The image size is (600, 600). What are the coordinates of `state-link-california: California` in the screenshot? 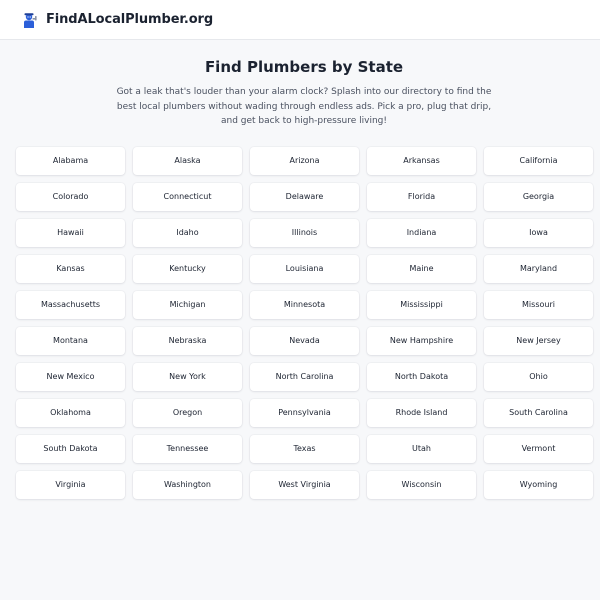 It's located at (538, 160).